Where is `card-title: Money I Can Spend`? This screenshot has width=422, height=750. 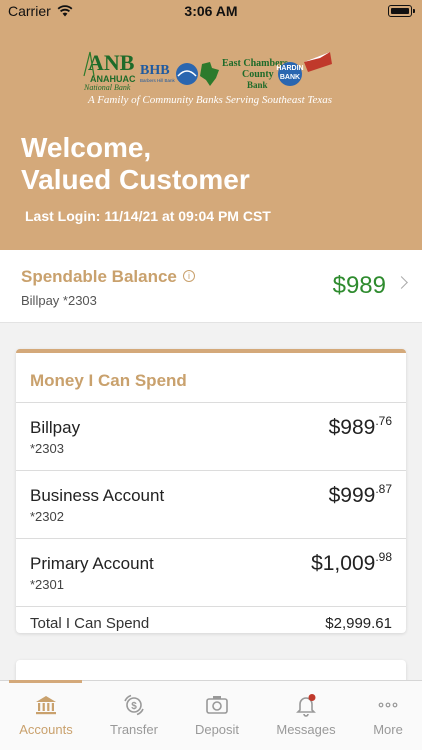
card-title: Money I Can Spend is located at coordinates (108, 380).